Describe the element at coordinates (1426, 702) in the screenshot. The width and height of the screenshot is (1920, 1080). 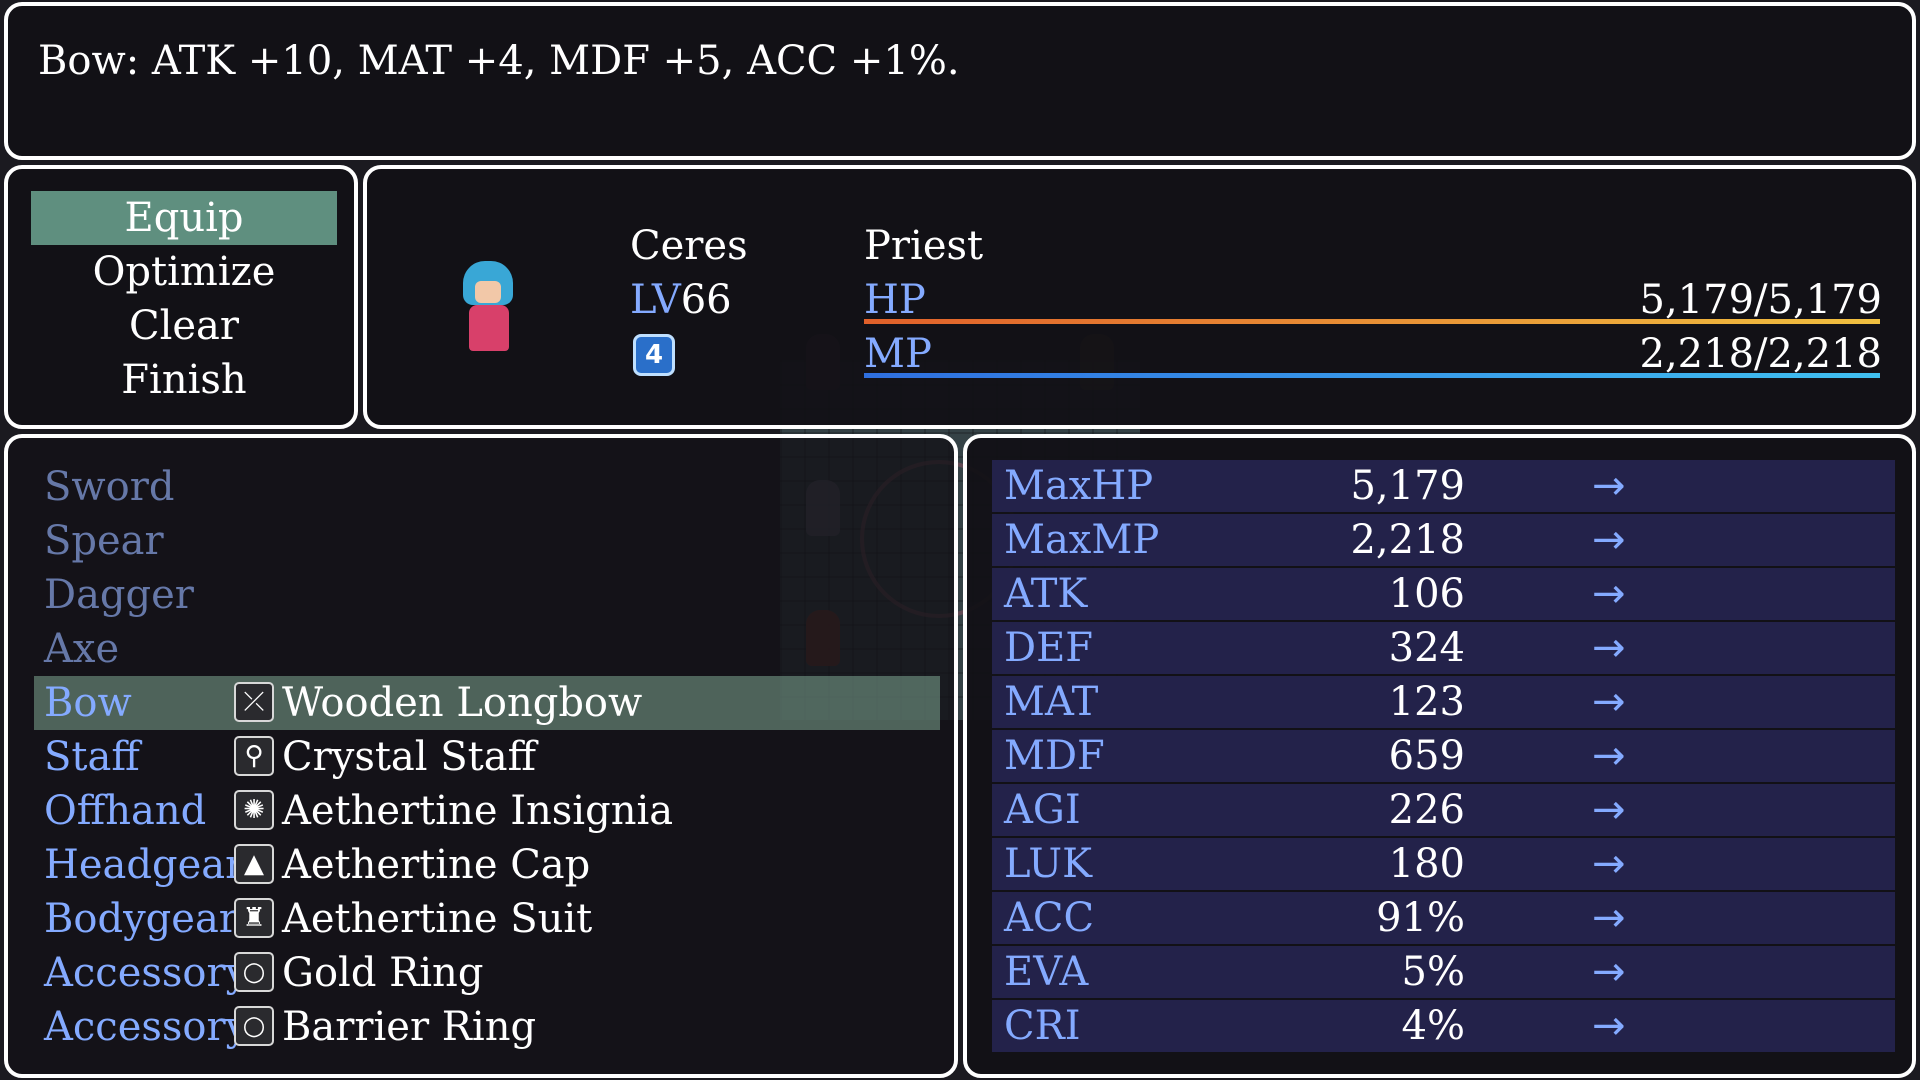
I see `param-value: 123` at that location.